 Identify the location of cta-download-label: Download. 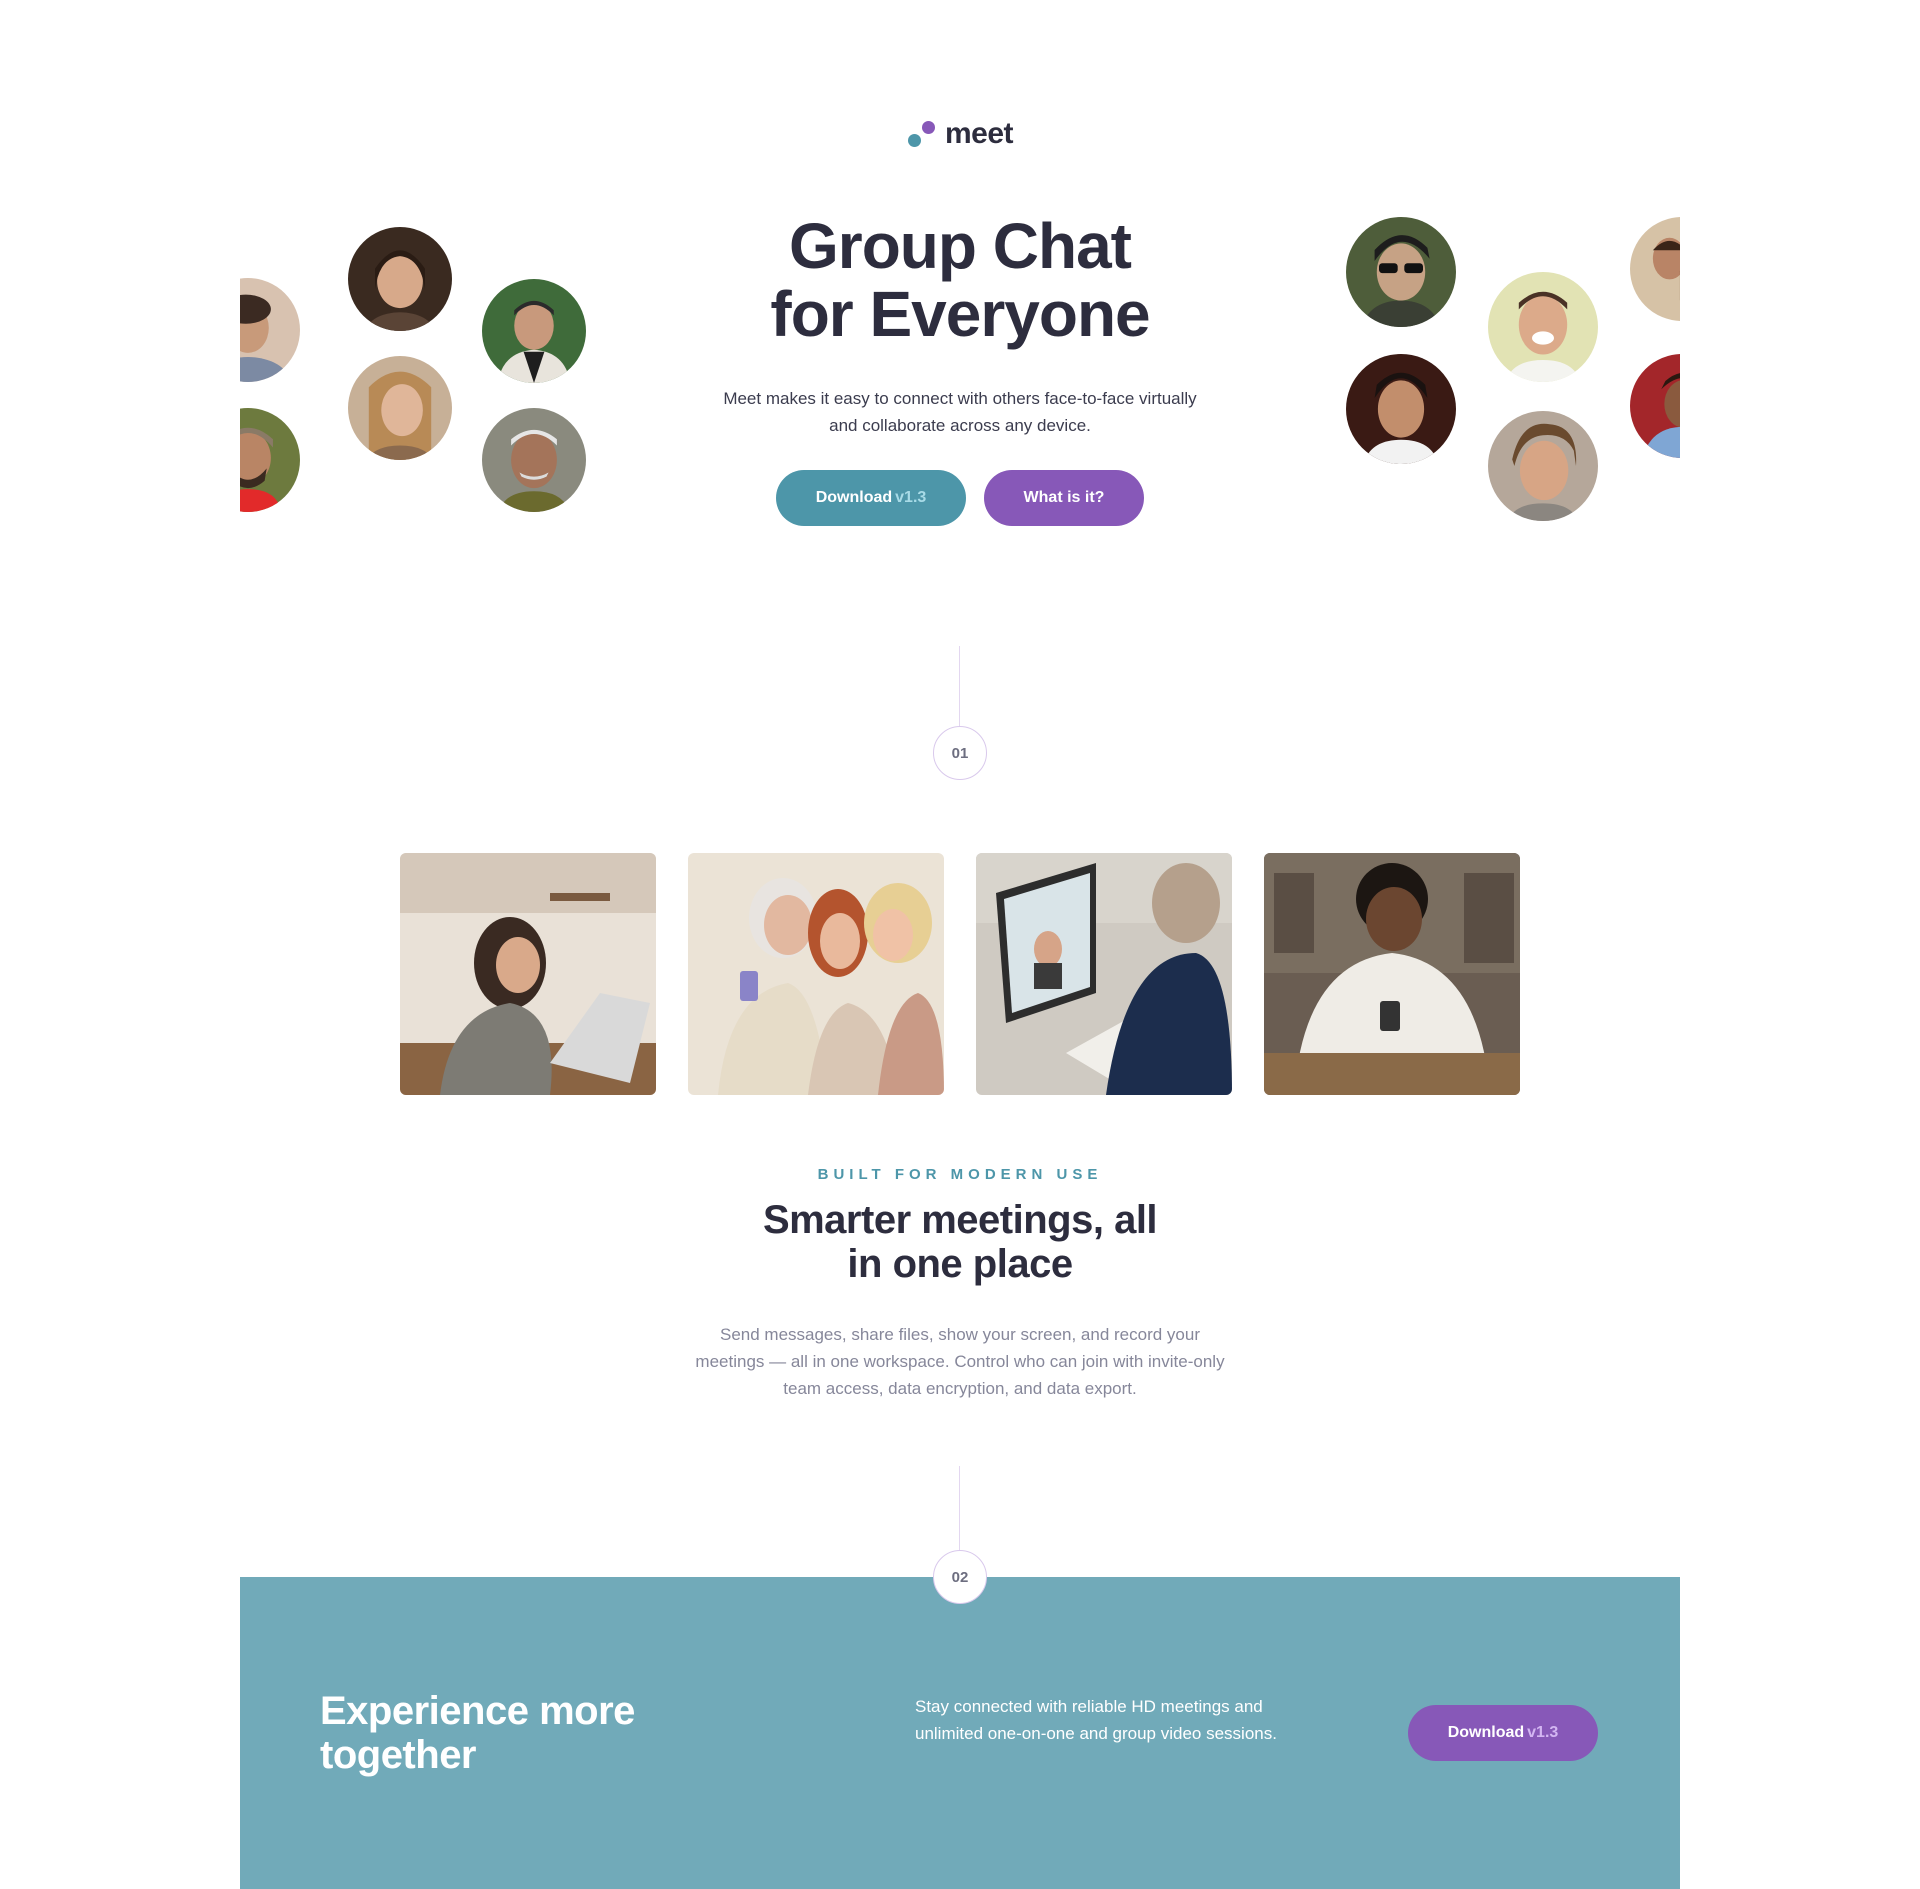
(1486, 1732).